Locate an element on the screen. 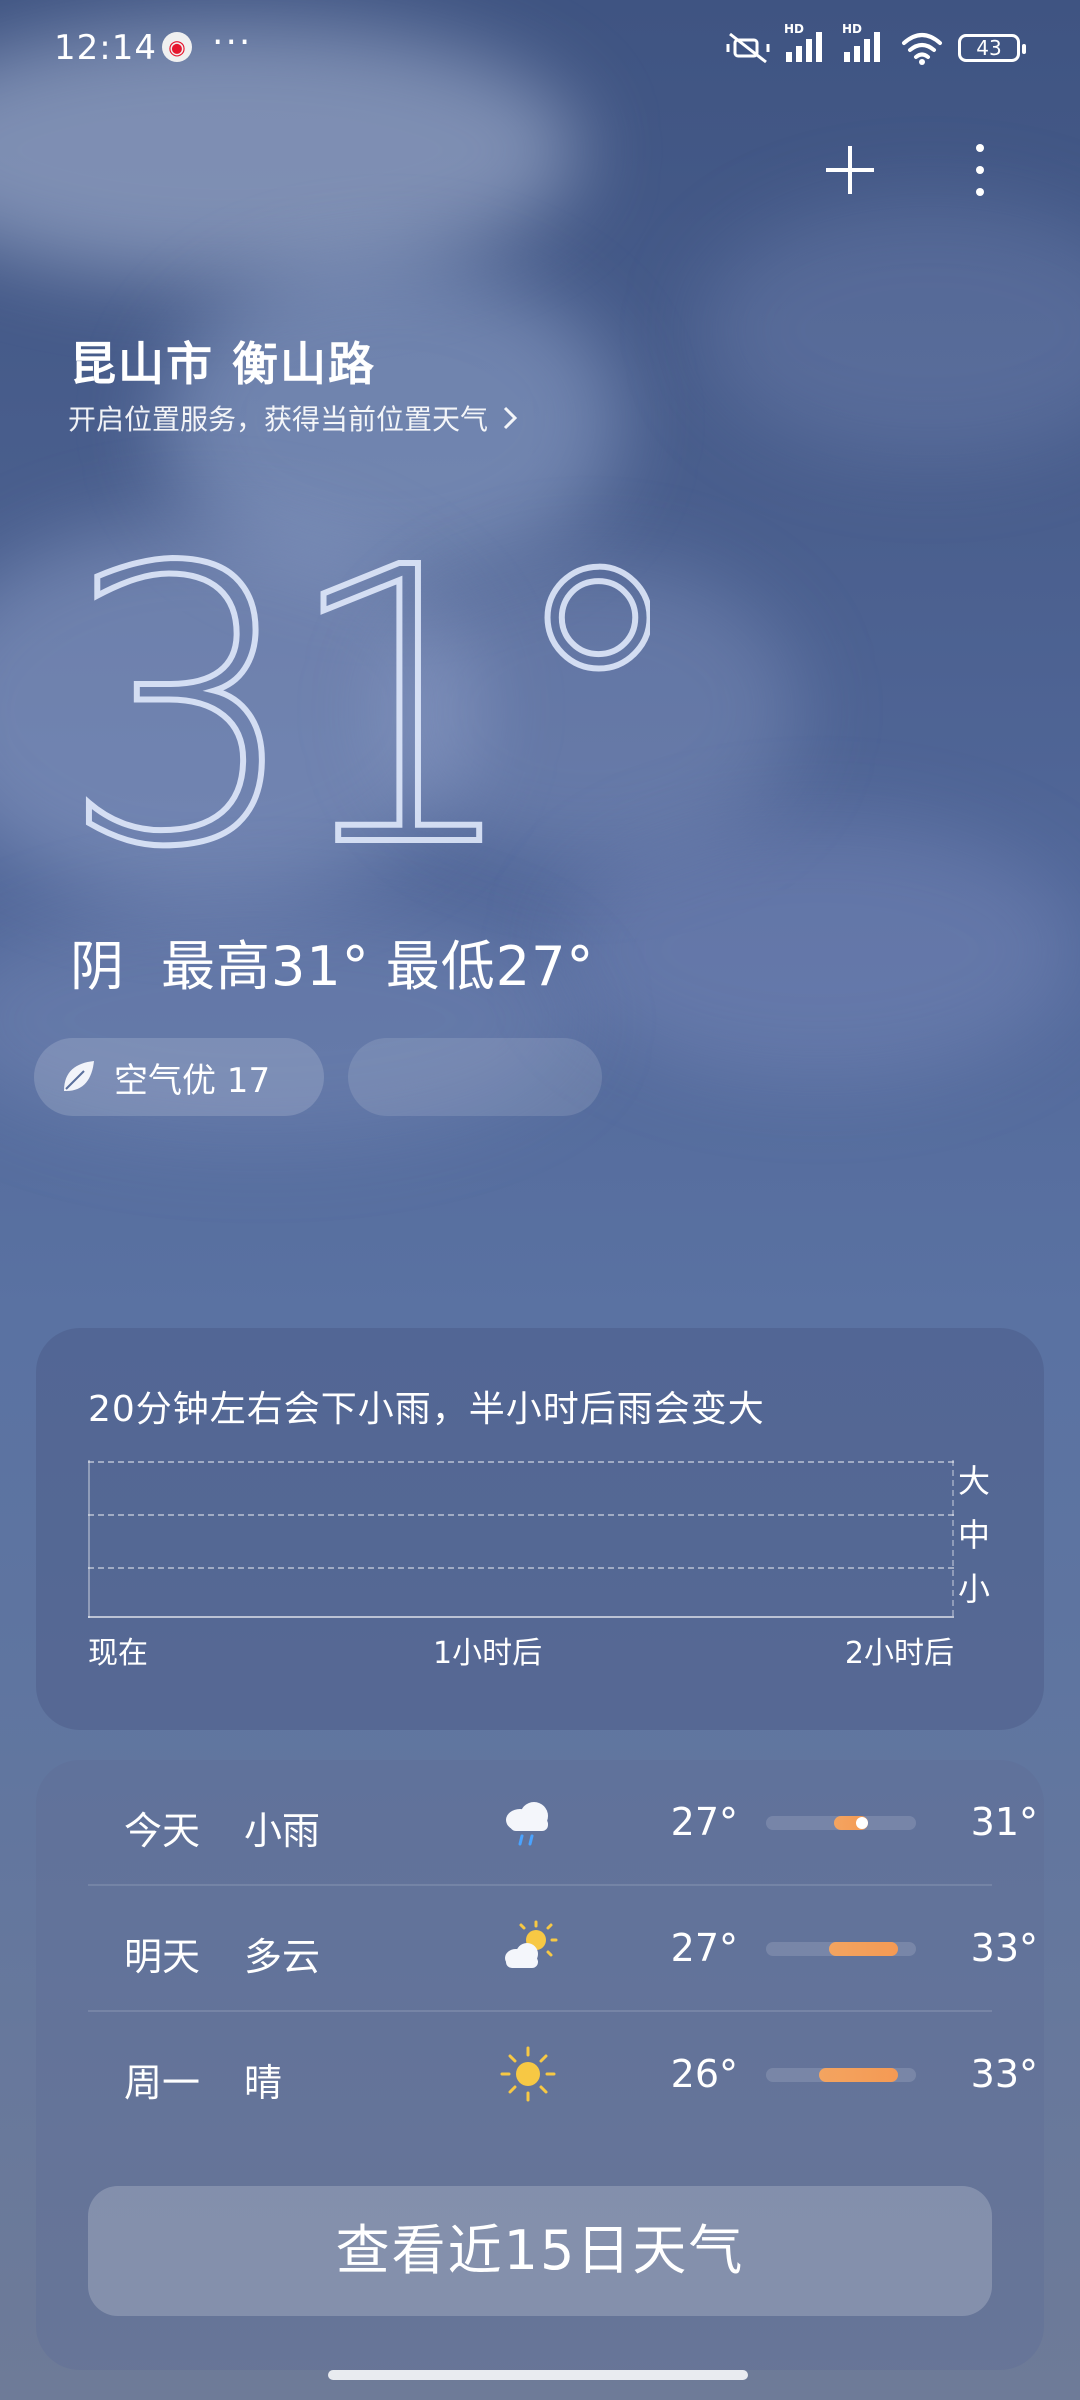 The height and width of the screenshot is (2400, 1080). current-condition: 阴 is located at coordinates (97, 966).